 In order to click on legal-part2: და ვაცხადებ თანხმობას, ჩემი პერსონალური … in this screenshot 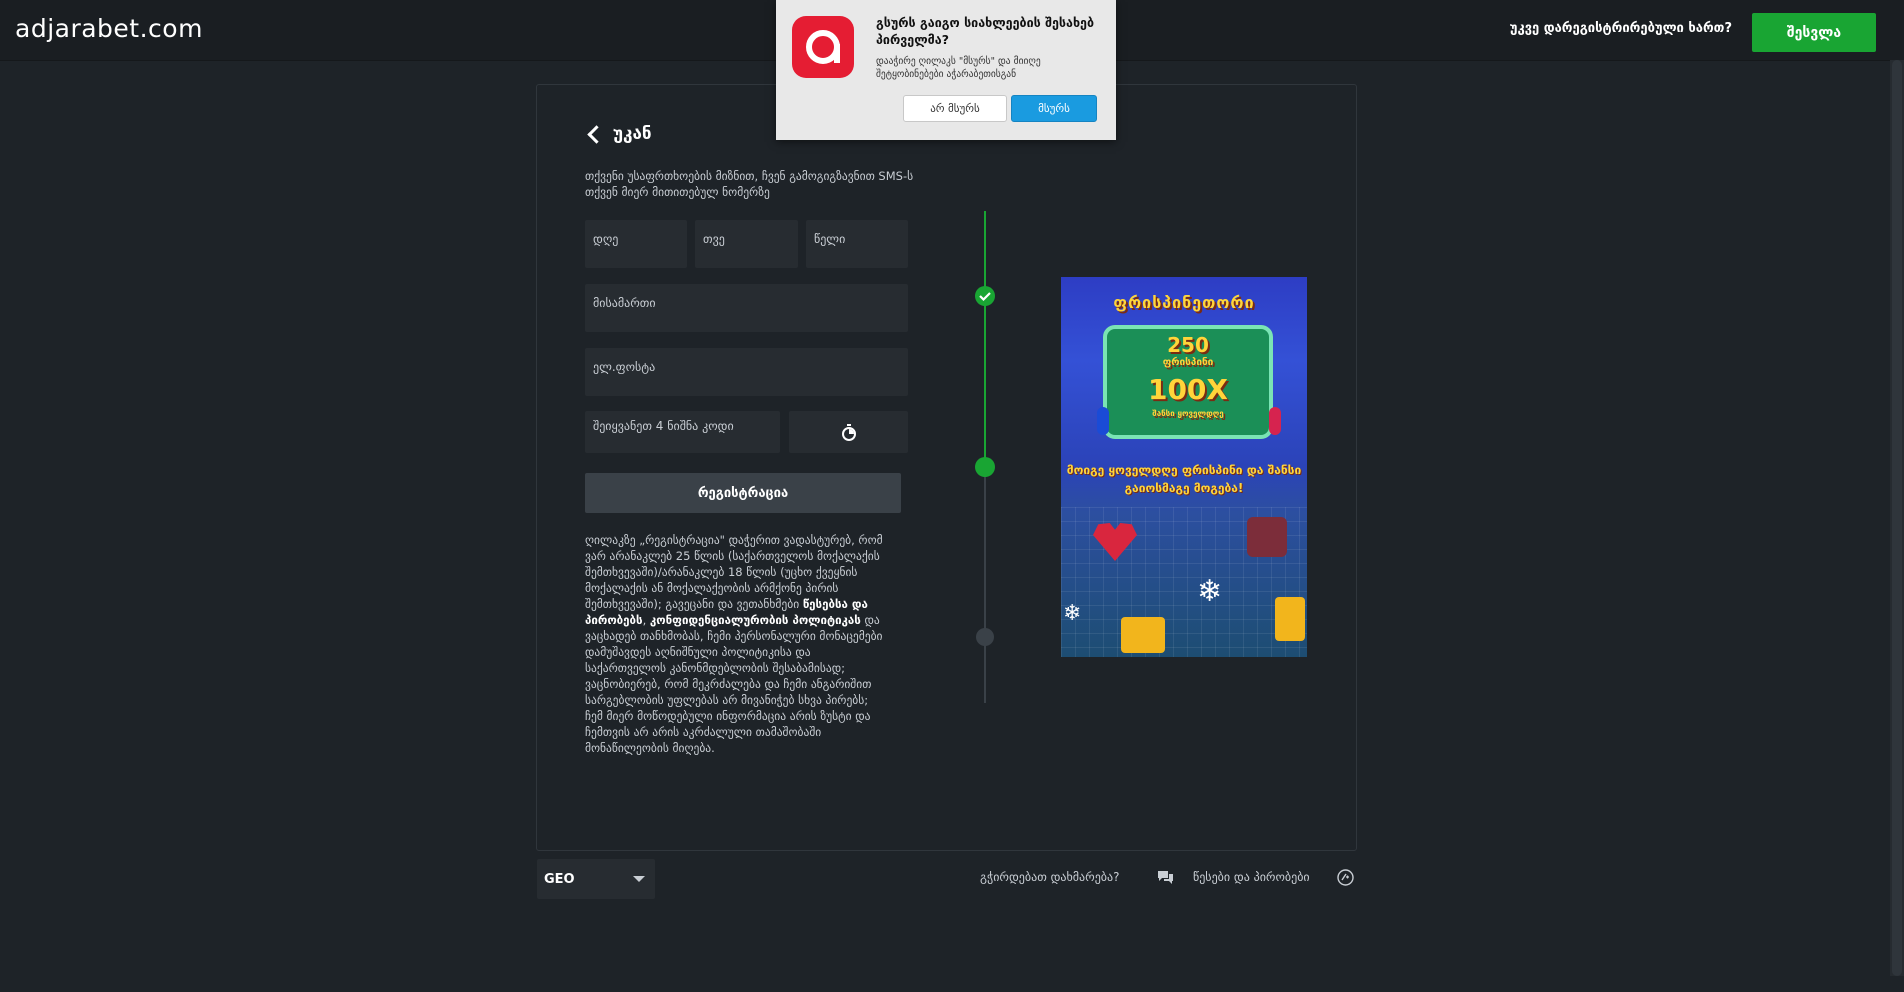, I will do `click(734, 684)`.